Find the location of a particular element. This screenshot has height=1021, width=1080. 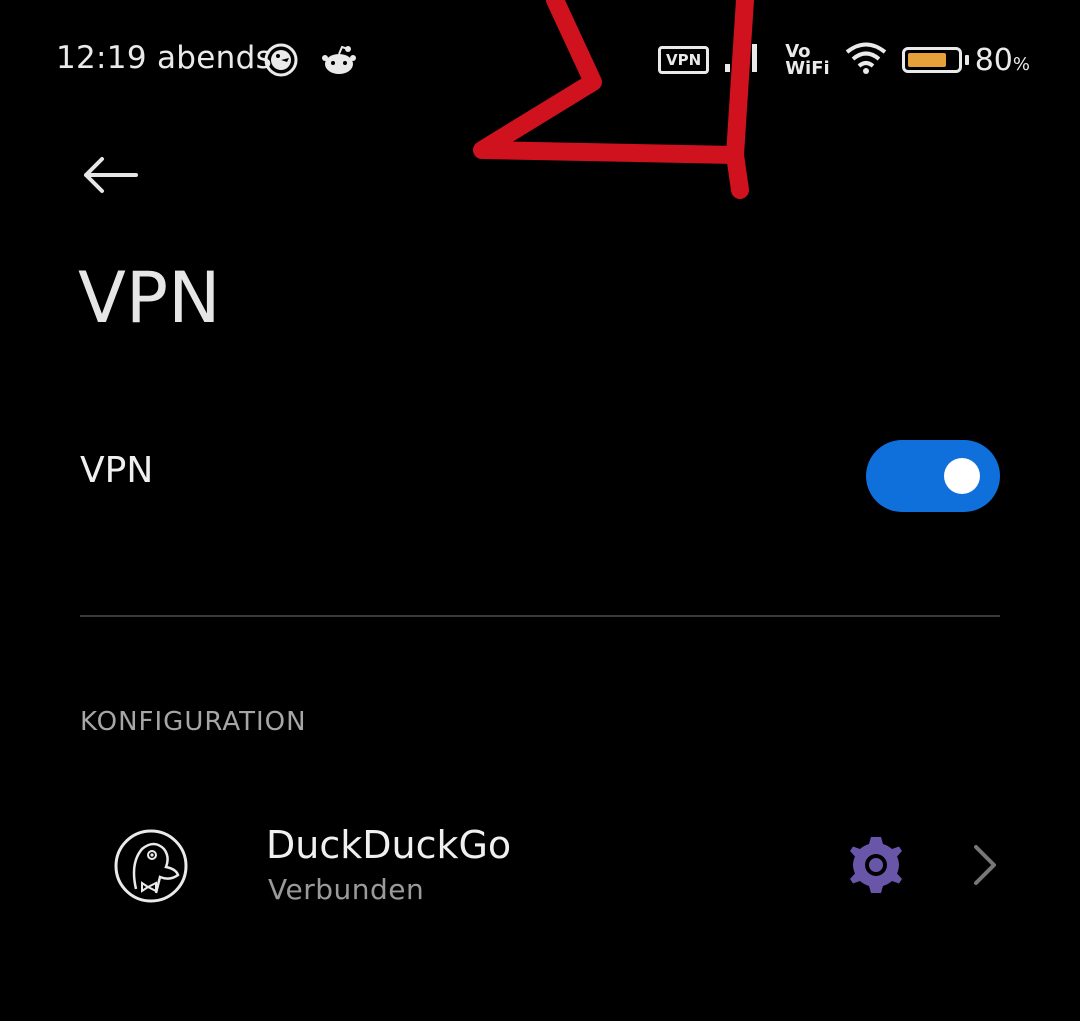

config-settings-button is located at coordinates (876, 865).